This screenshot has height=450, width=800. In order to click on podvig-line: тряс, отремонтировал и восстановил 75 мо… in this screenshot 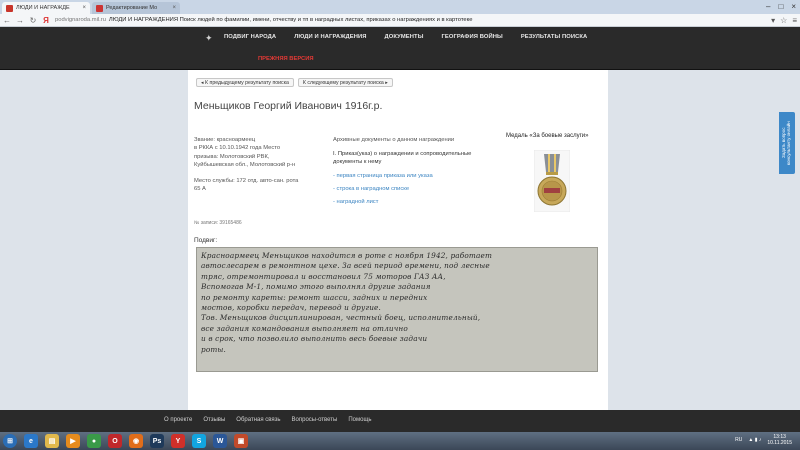, I will do `click(323, 276)`.